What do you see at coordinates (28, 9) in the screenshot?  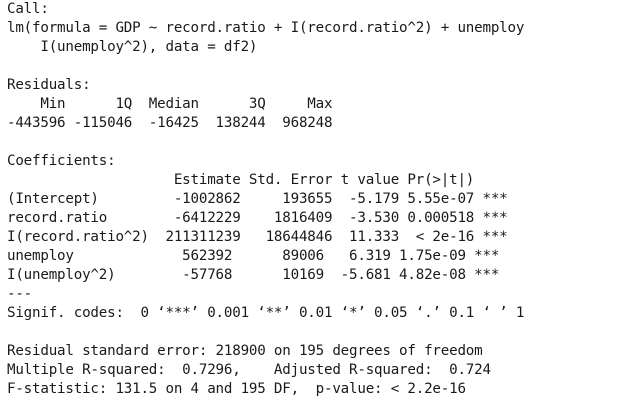 I see `call-label: Call:` at bounding box center [28, 9].